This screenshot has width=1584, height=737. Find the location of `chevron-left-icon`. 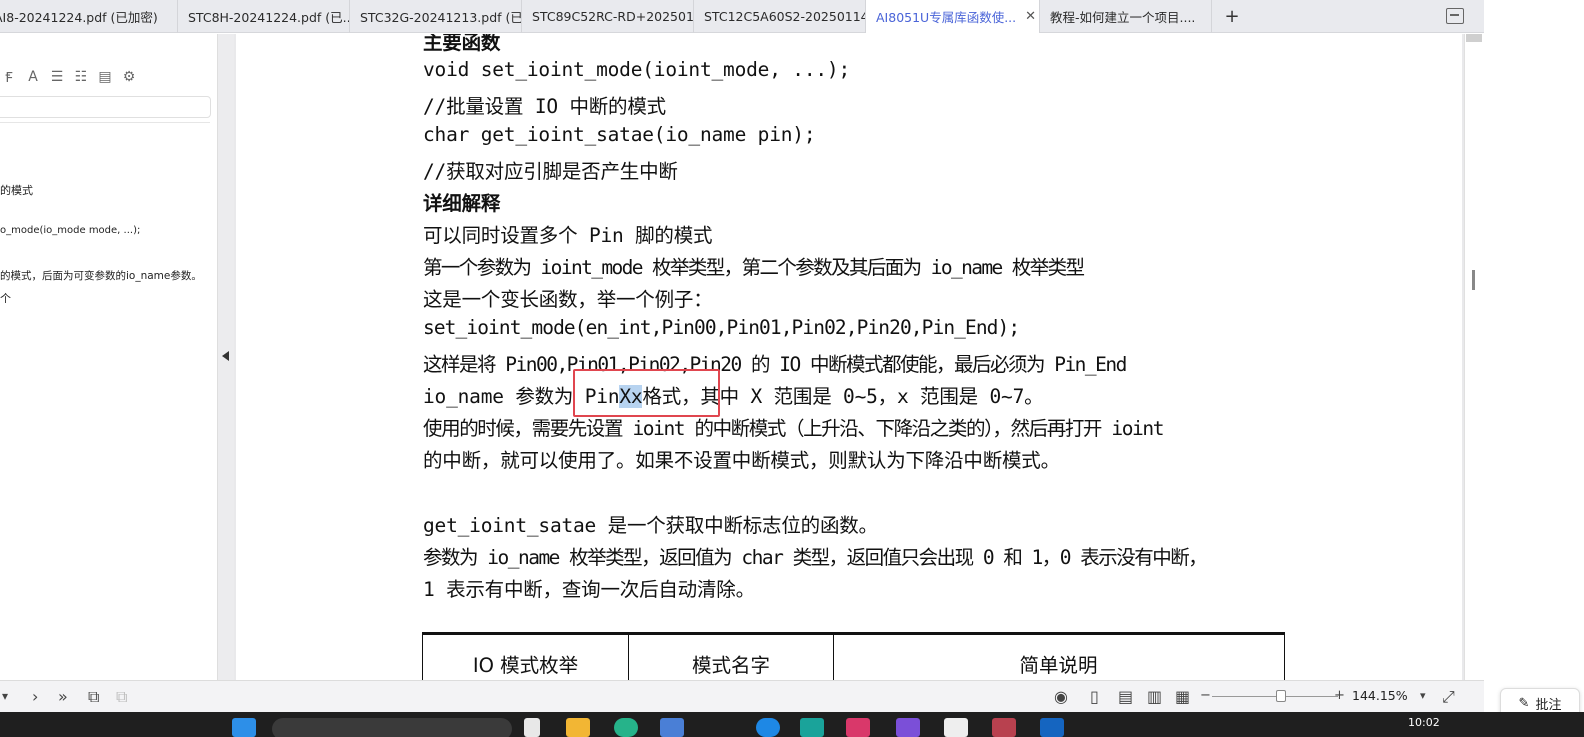

chevron-left-icon is located at coordinates (225, 356).